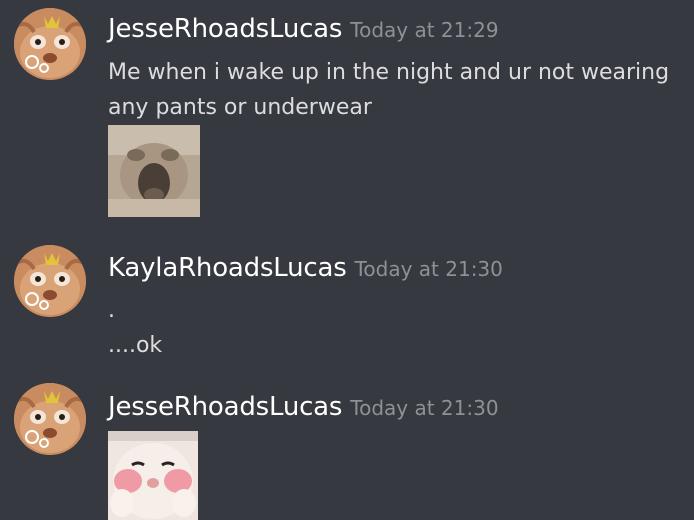  I want to click on cat-screaming-image, so click(154, 171).